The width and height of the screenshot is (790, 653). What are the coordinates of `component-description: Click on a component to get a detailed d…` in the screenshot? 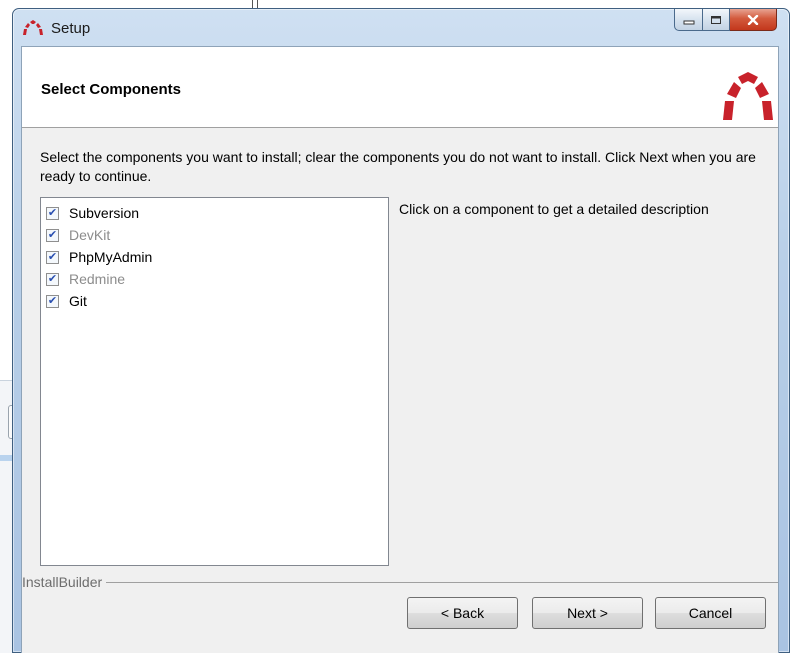 It's located at (554, 209).